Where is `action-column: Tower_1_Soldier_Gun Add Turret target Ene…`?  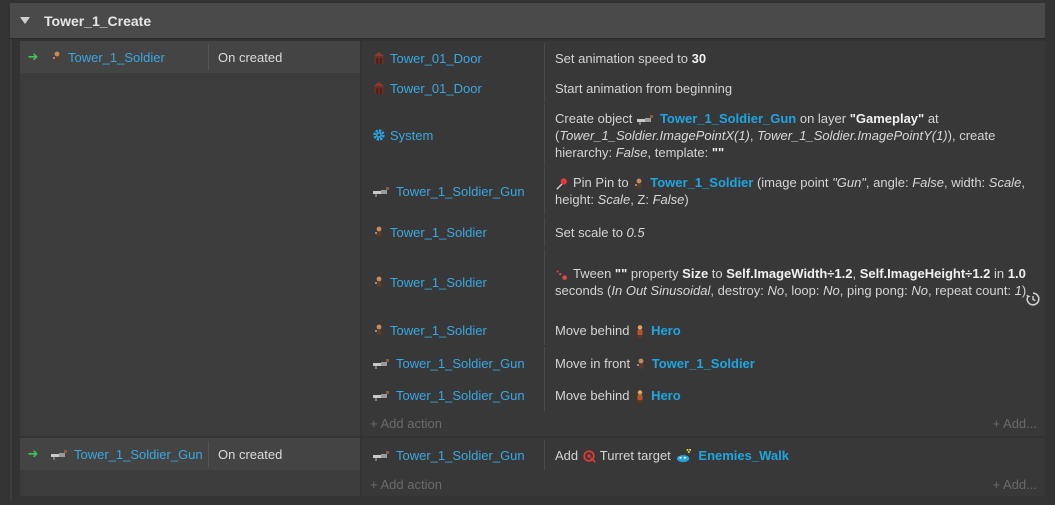
action-column: Tower_1_Soldier_Gun Add Turret target Ene… is located at coordinates (703, 467).